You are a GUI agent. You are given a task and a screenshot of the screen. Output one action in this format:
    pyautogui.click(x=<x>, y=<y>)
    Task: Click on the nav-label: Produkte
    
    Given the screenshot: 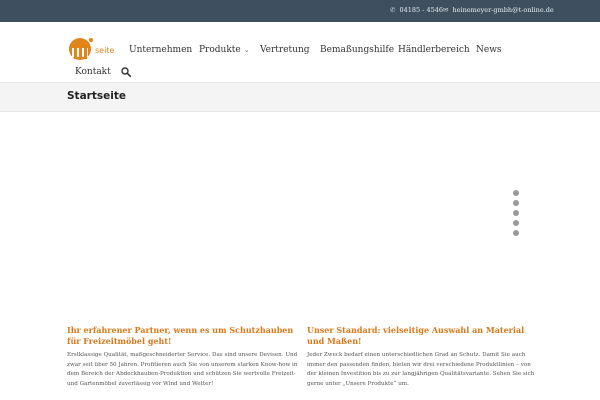 What is the action you would take?
    pyautogui.click(x=220, y=50)
    